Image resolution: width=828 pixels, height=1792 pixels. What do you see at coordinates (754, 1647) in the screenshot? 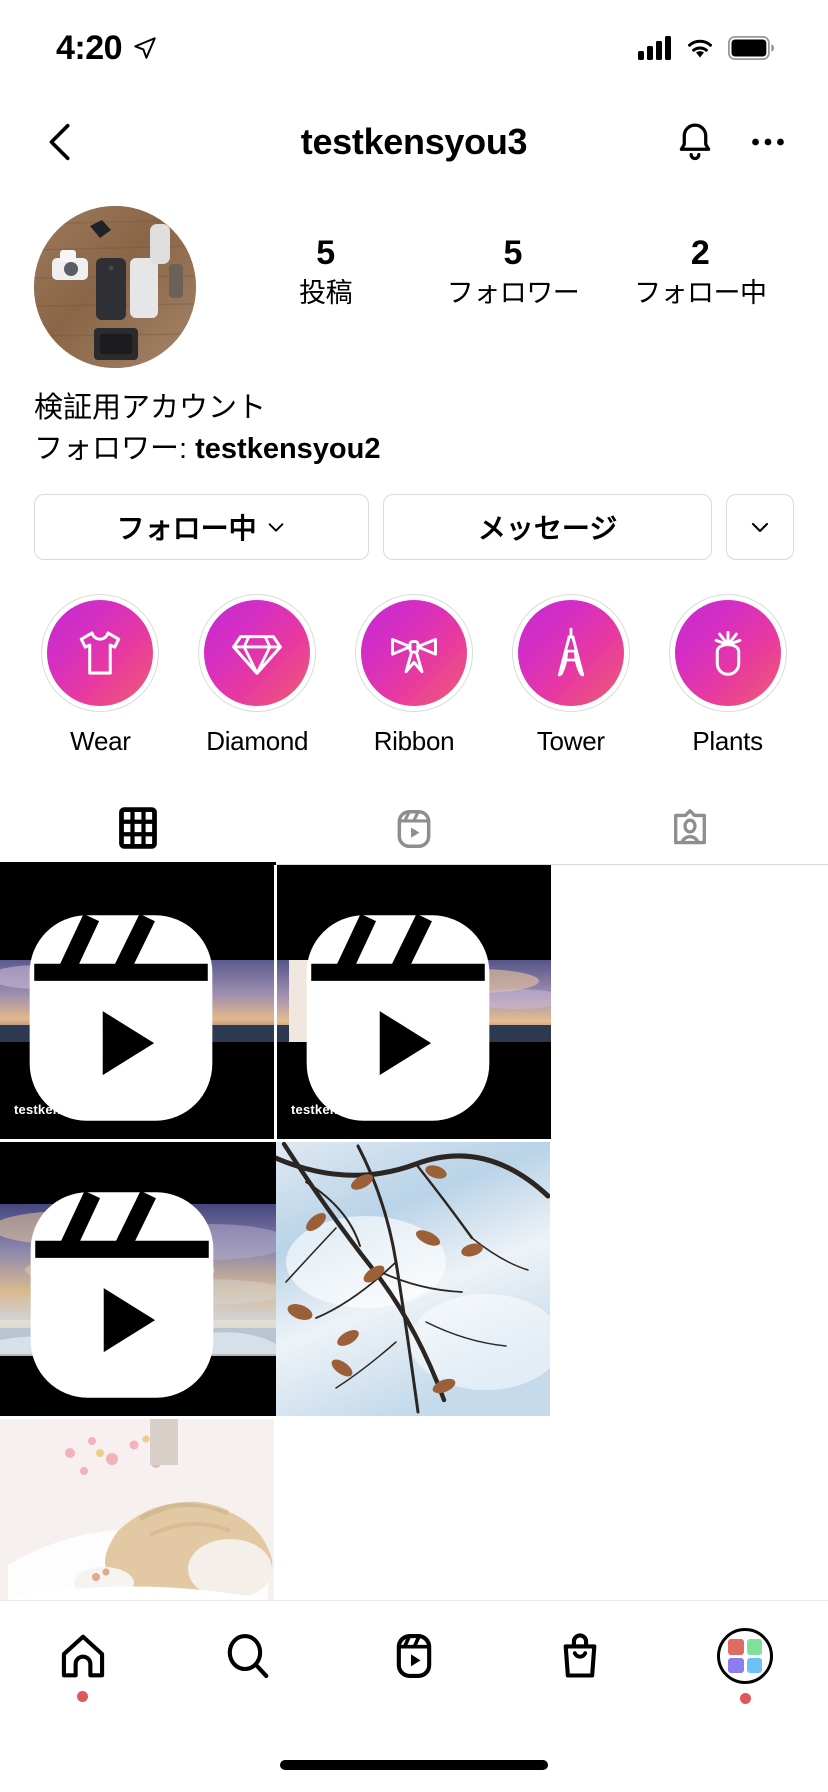
I see `avatar-swatch-green` at bounding box center [754, 1647].